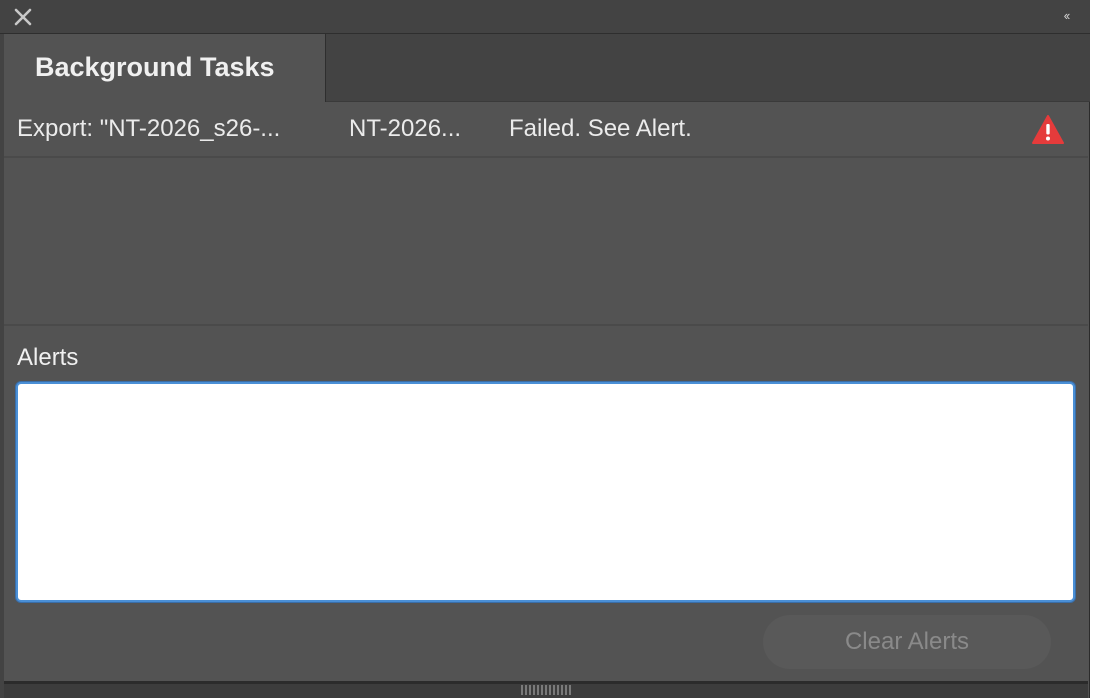 The height and width of the screenshot is (698, 1098). I want to click on tab-background-tasks: Background Tasks, so click(165, 68).